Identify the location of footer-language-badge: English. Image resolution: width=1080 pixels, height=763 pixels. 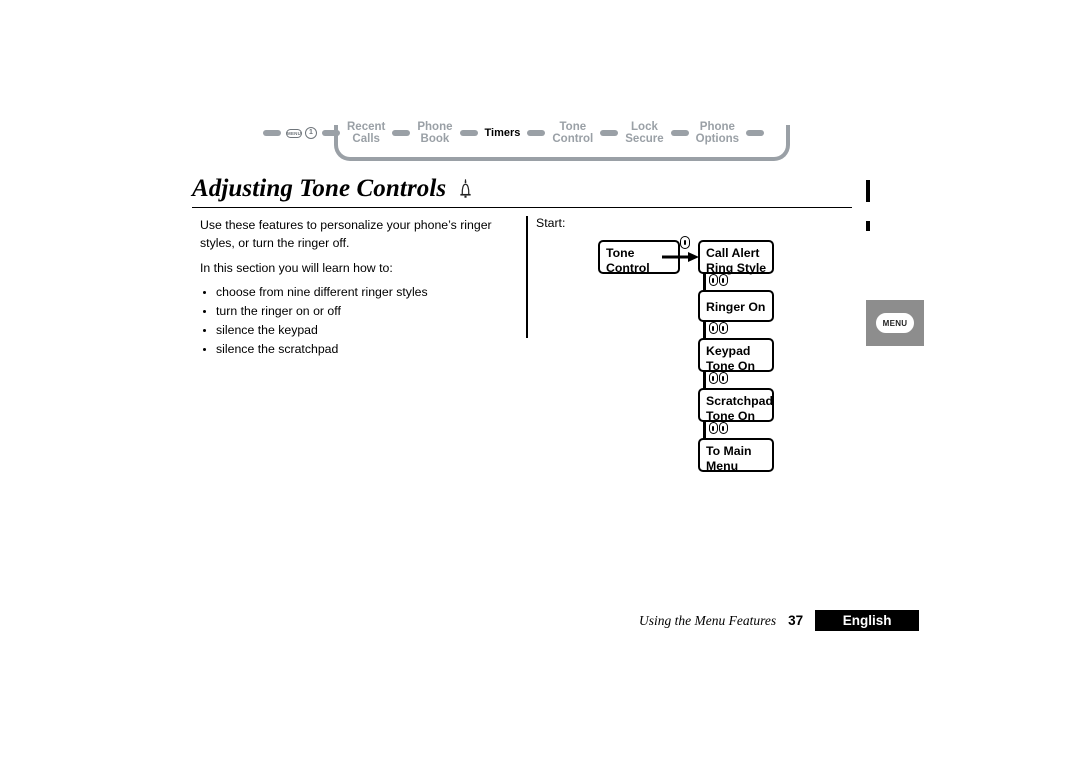
(867, 620).